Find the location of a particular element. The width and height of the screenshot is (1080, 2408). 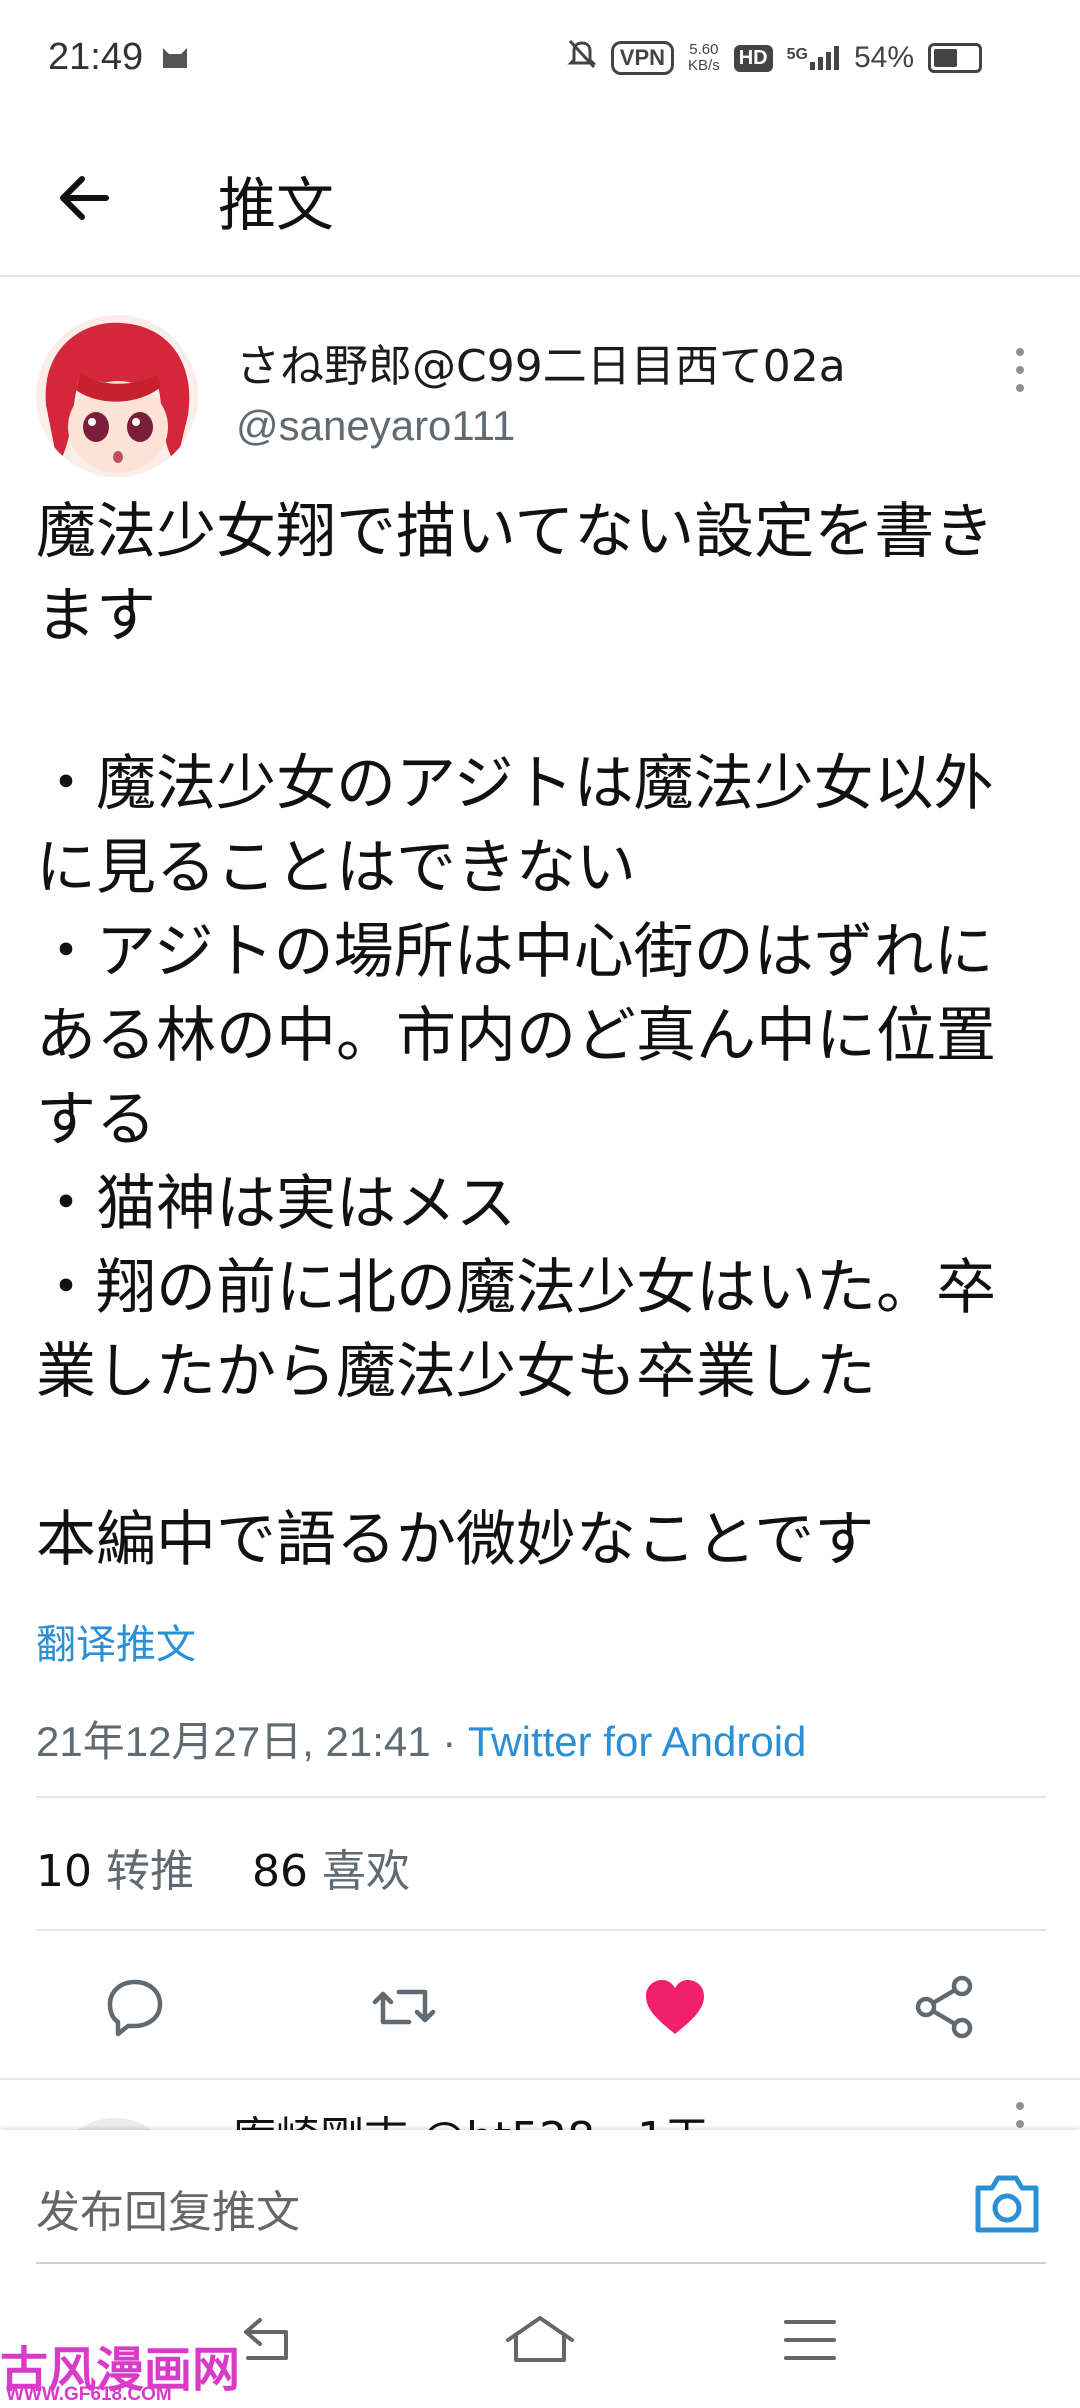

network-speed: 5.60 KB/s is located at coordinates (704, 58).